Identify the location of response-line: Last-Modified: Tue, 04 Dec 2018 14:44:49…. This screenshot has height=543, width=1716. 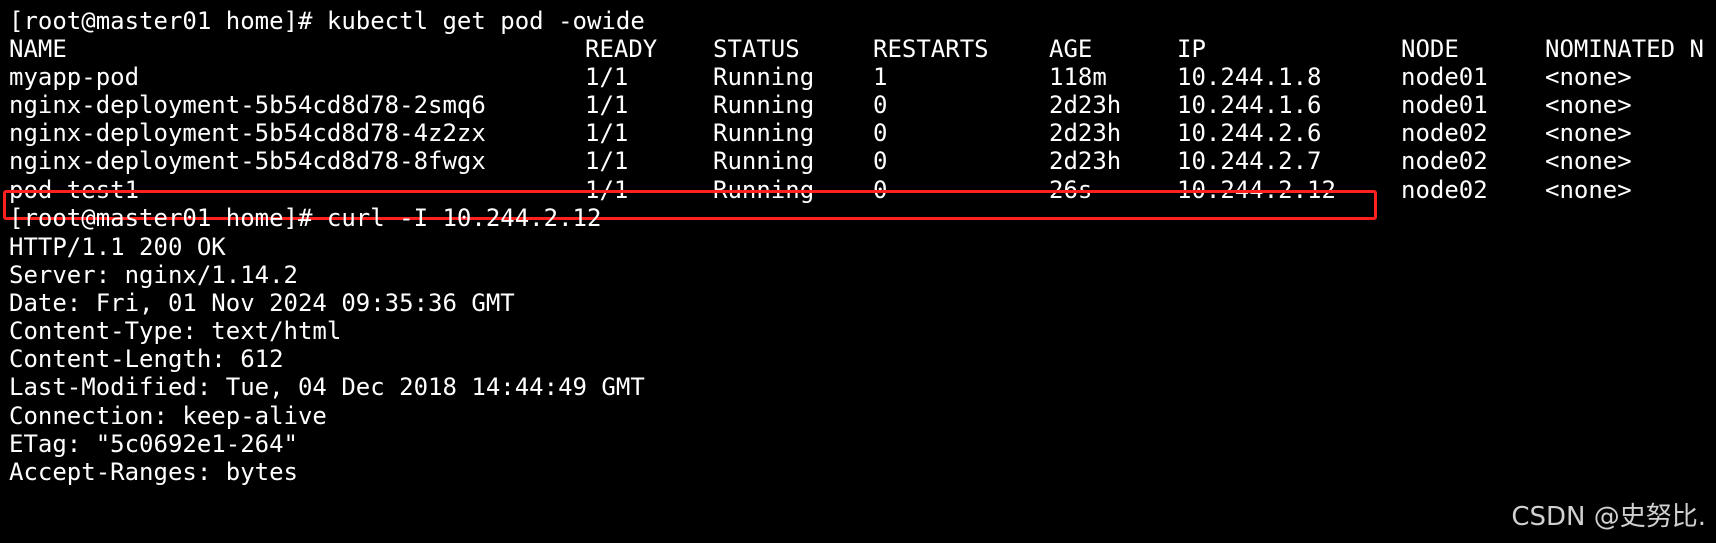
(327, 387).